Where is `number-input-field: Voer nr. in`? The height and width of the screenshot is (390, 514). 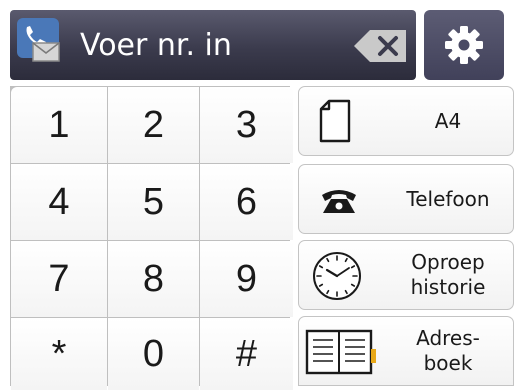 number-input-field: Voer nr. in is located at coordinates (156, 46).